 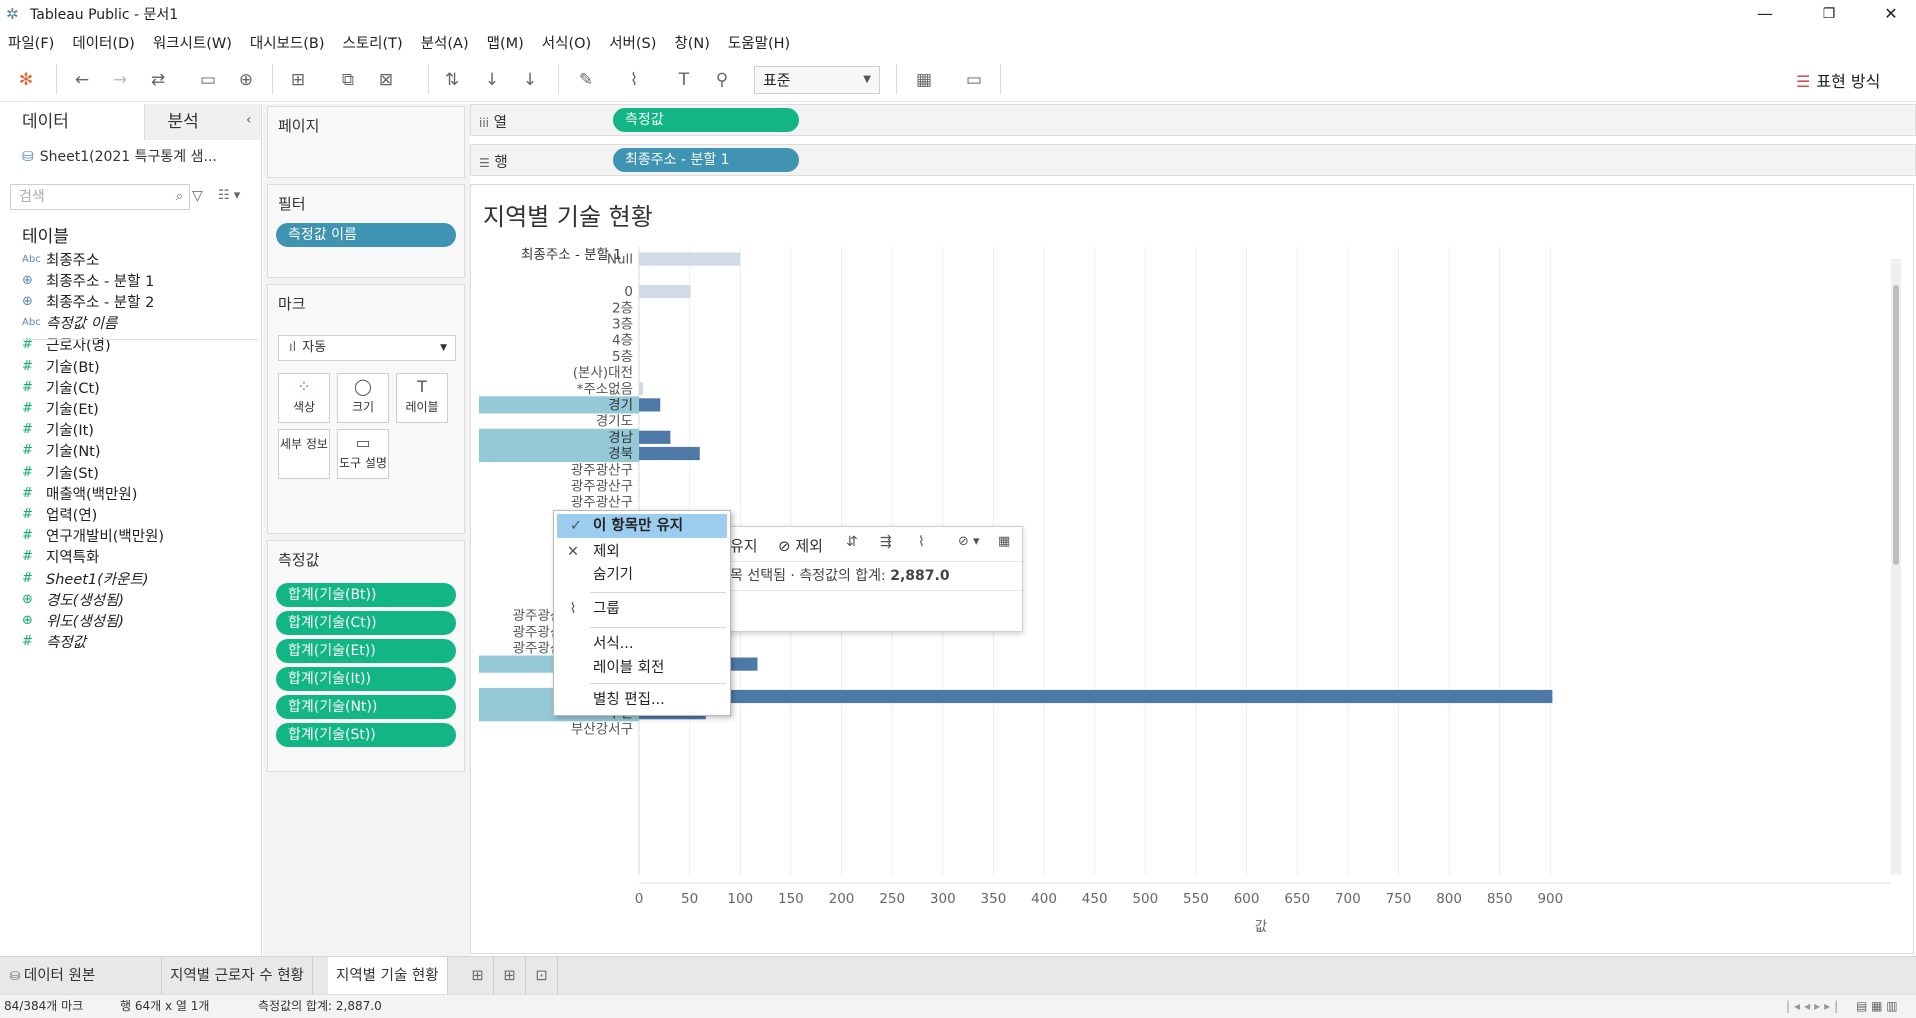 I want to click on measure-pill: 합계(기술(Nt)), so click(x=366, y=707).